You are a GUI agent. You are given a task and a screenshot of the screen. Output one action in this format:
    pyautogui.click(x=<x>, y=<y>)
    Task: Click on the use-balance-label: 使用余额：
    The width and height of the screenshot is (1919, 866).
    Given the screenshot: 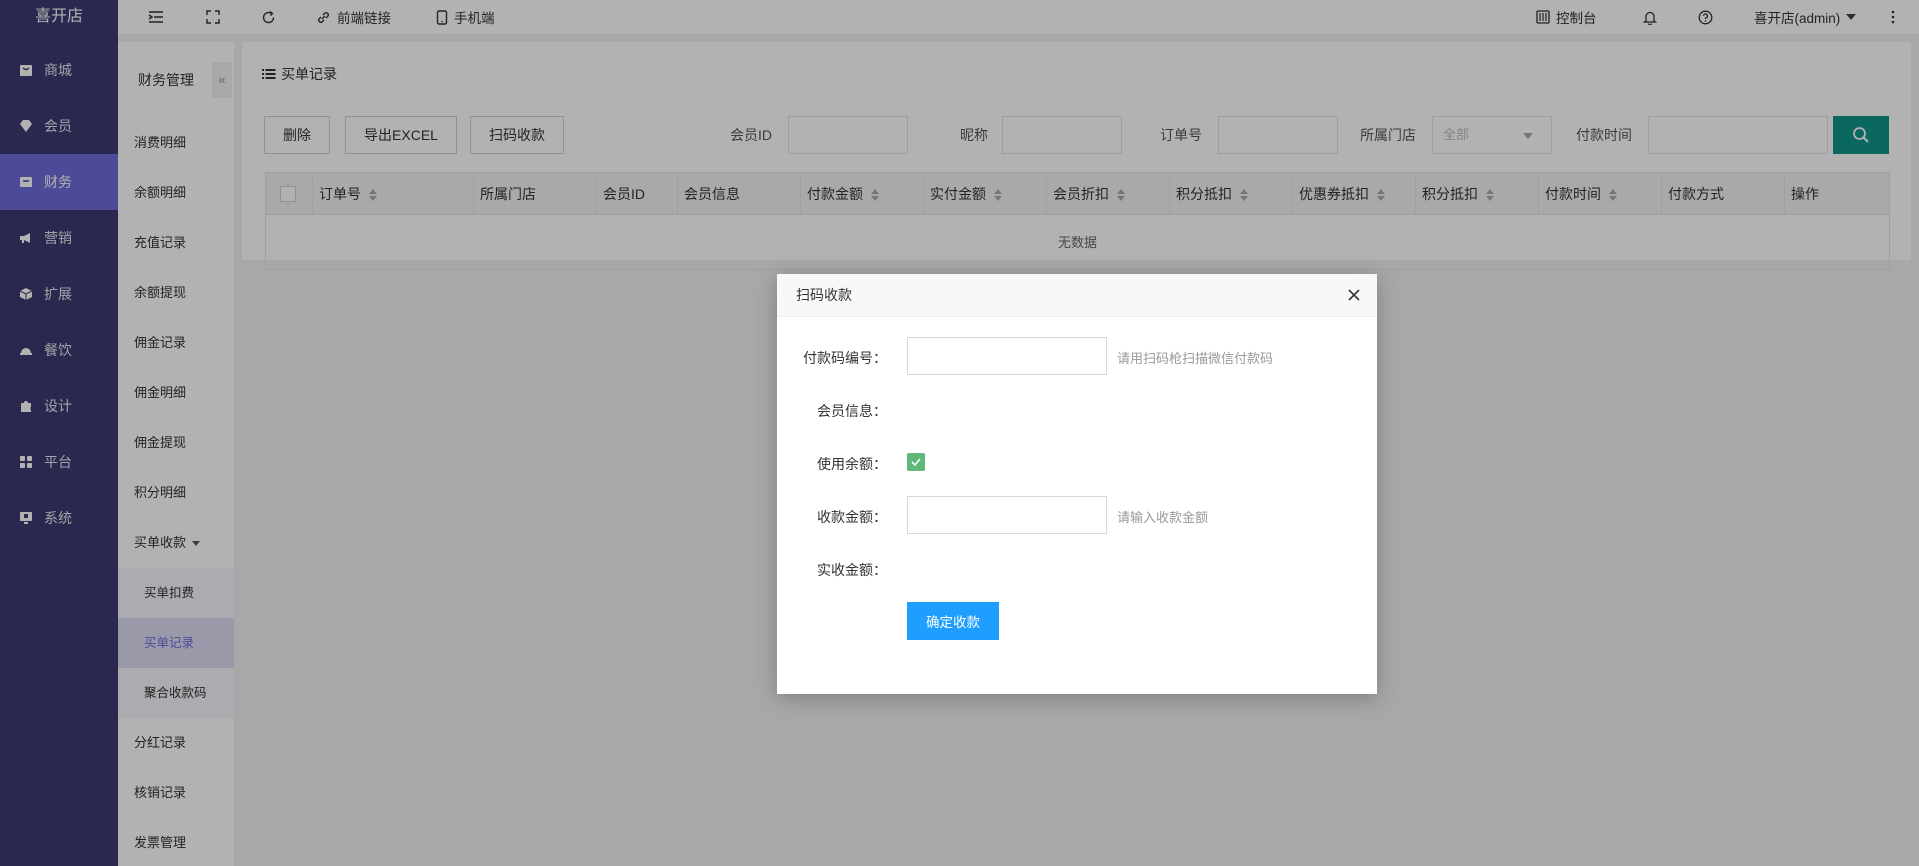 What is the action you would take?
    pyautogui.click(x=852, y=464)
    